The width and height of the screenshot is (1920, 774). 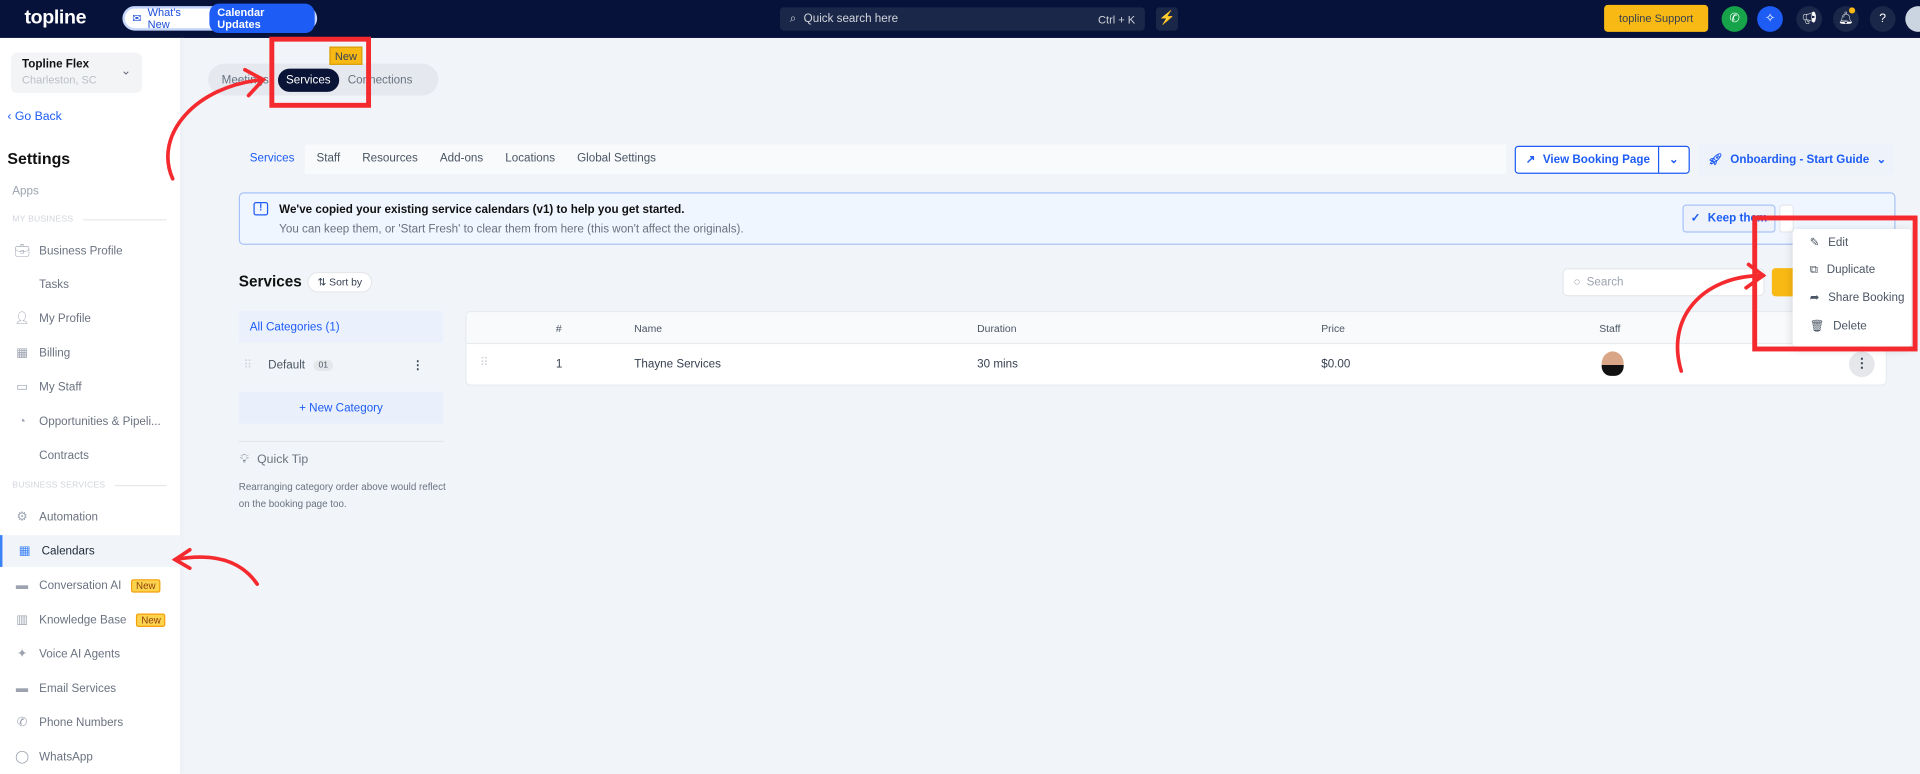 I want to click on view-booking-page-button: ↗ View Booking Page ⌄, so click(x=1602, y=159).